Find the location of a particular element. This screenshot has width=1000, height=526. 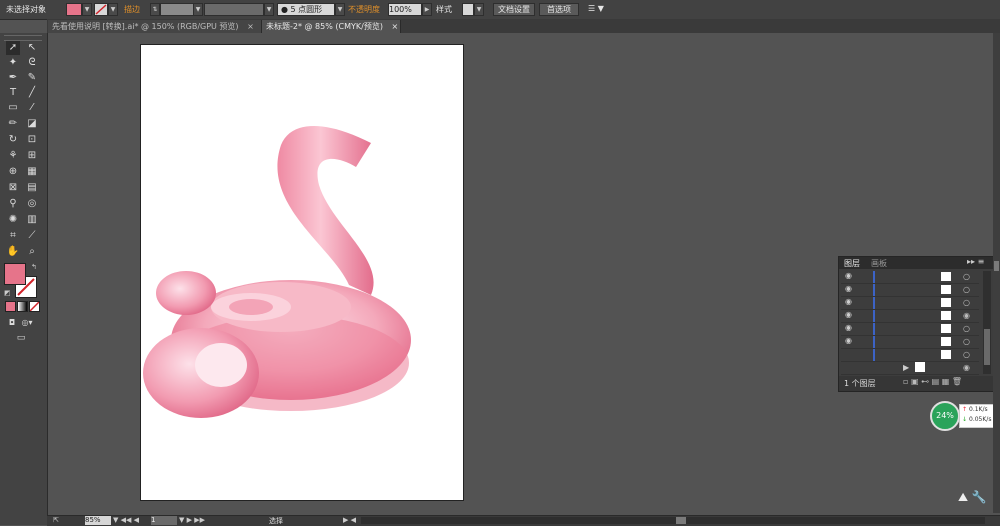

default-colors-icon: ◩ is located at coordinates (8, 293).